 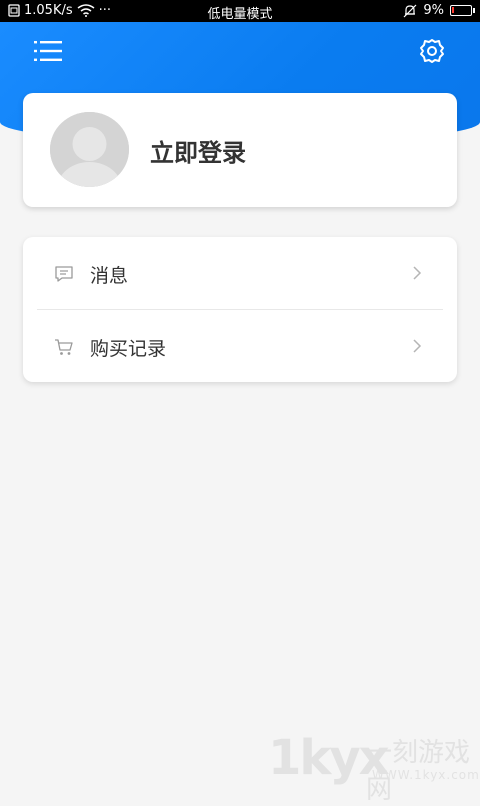 I want to click on menu-item-label: 购买记录, so click(x=128, y=349).